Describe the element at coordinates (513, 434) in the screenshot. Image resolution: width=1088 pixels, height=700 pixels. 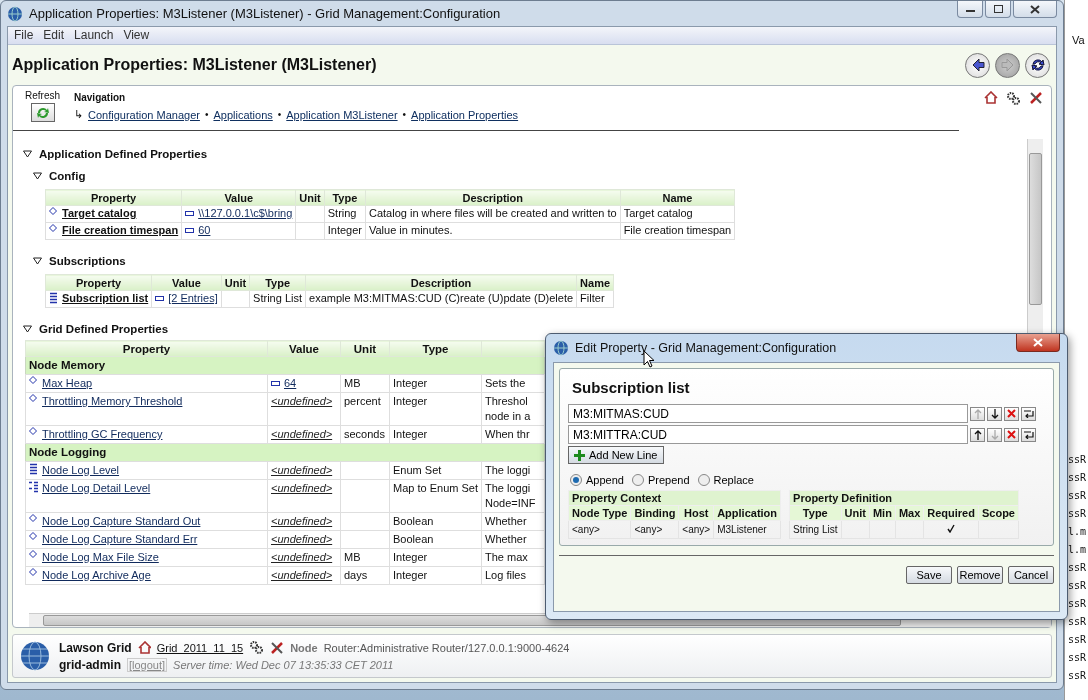
I see `table-cell: When thr` at that location.